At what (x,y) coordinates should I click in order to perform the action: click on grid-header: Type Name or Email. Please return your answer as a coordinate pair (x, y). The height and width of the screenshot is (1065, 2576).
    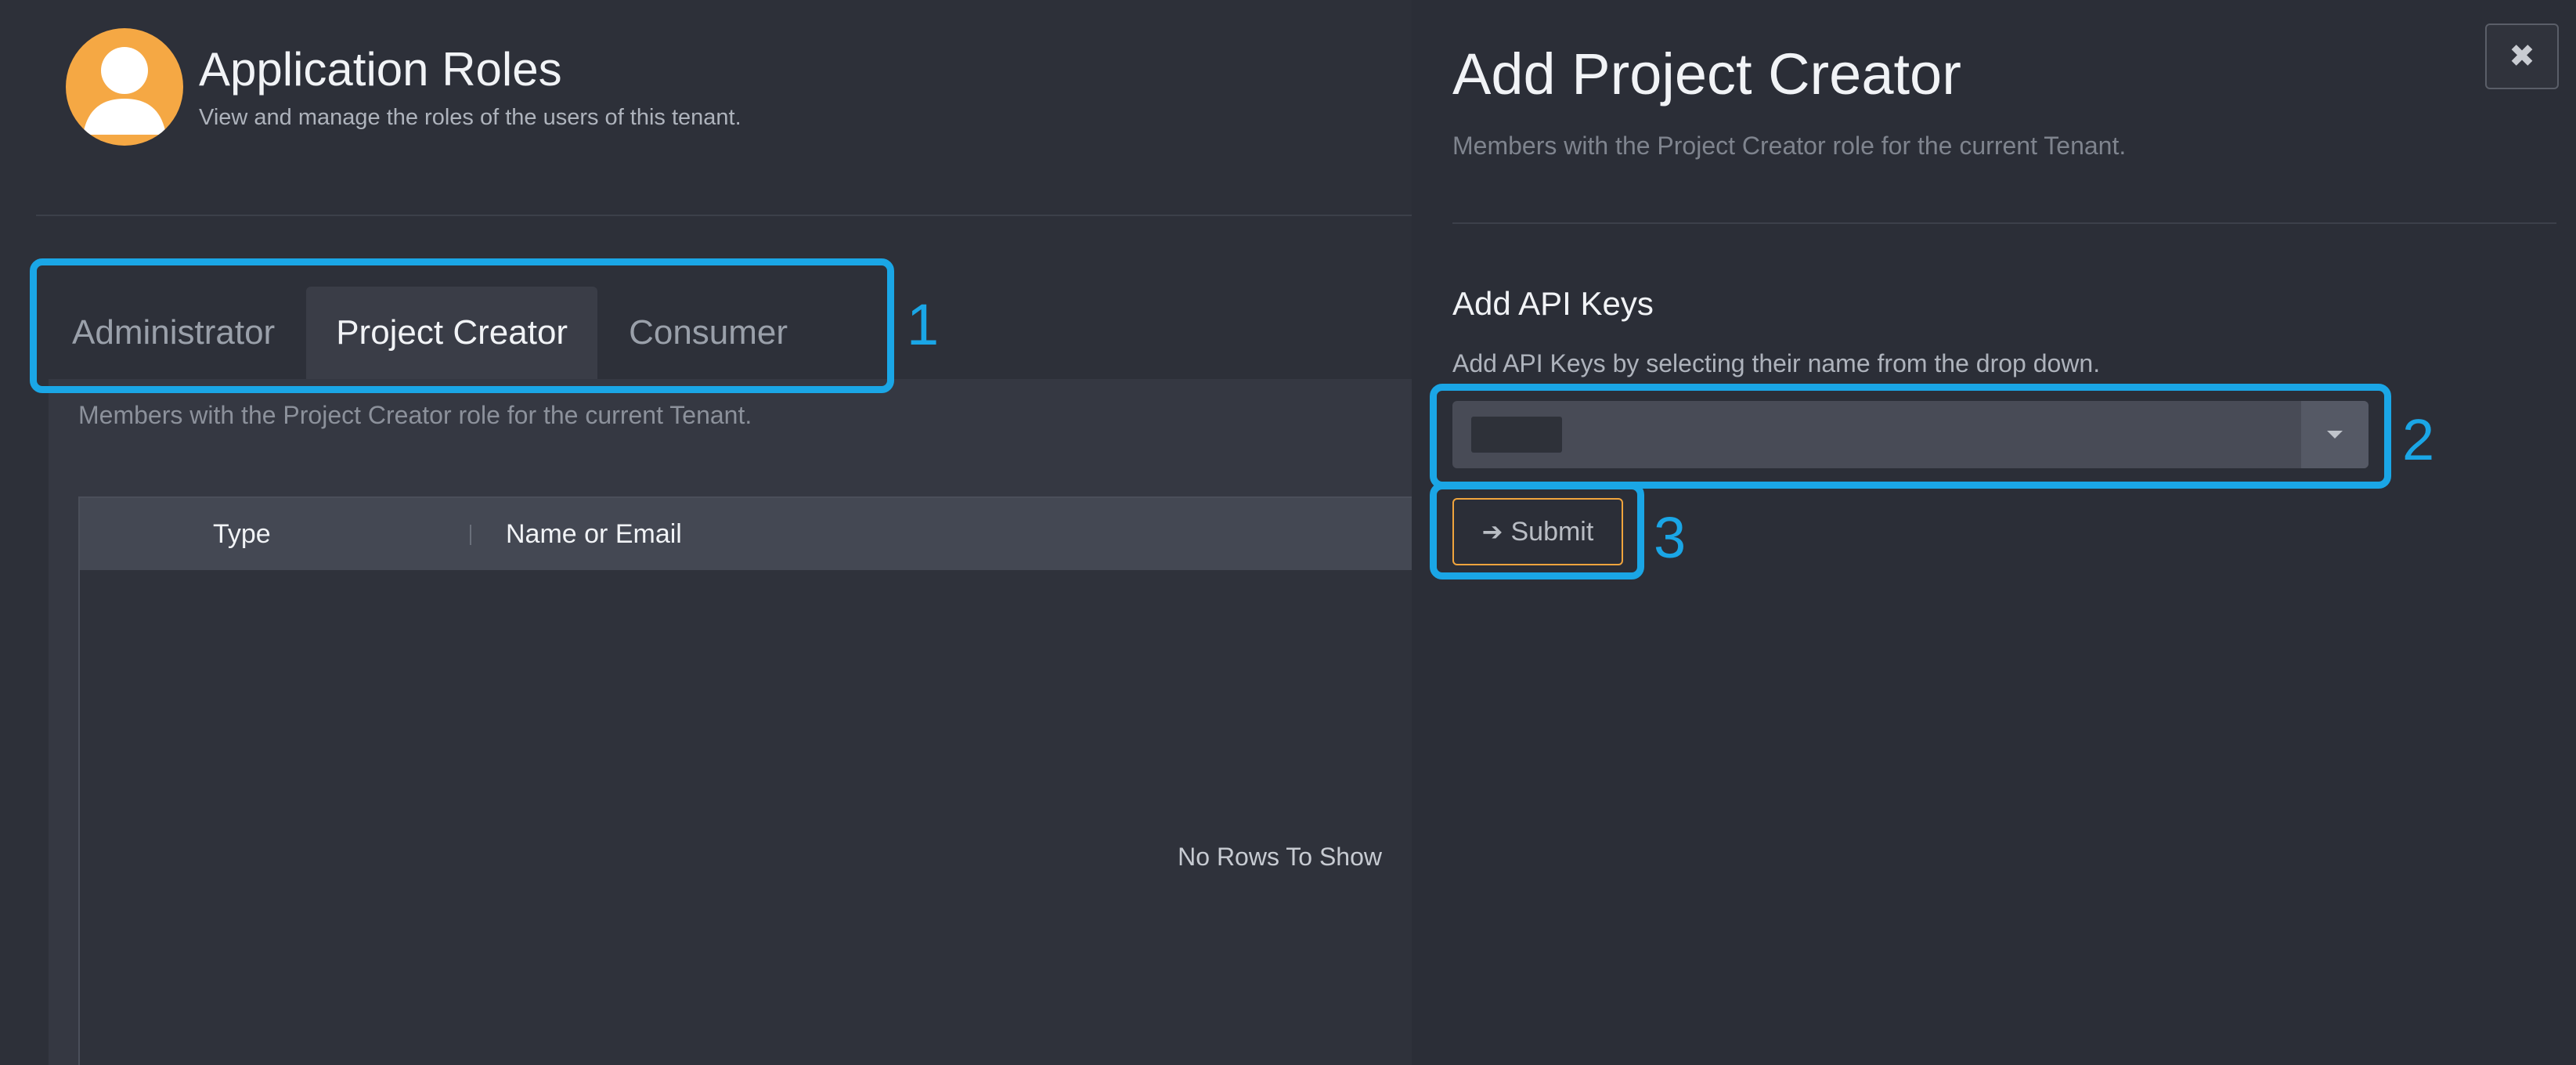
    Looking at the image, I should click on (746, 534).